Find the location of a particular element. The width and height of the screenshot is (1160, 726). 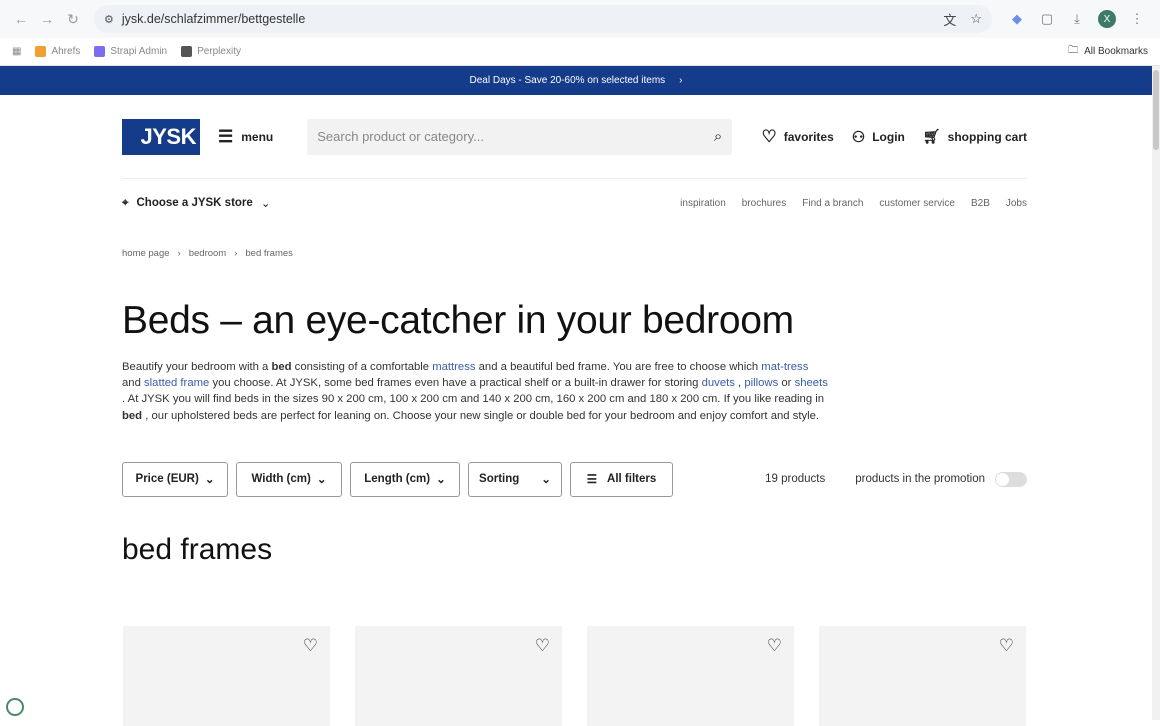

star-icon: ☆ is located at coordinates (976, 19).